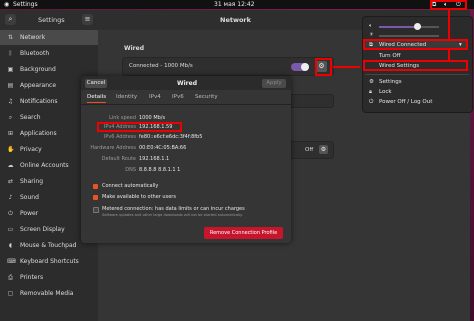 The image size is (474, 321). Describe the element at coordinates (139, 197) in the screenshot. I see `available-all-label: Make available to other users` at that location.